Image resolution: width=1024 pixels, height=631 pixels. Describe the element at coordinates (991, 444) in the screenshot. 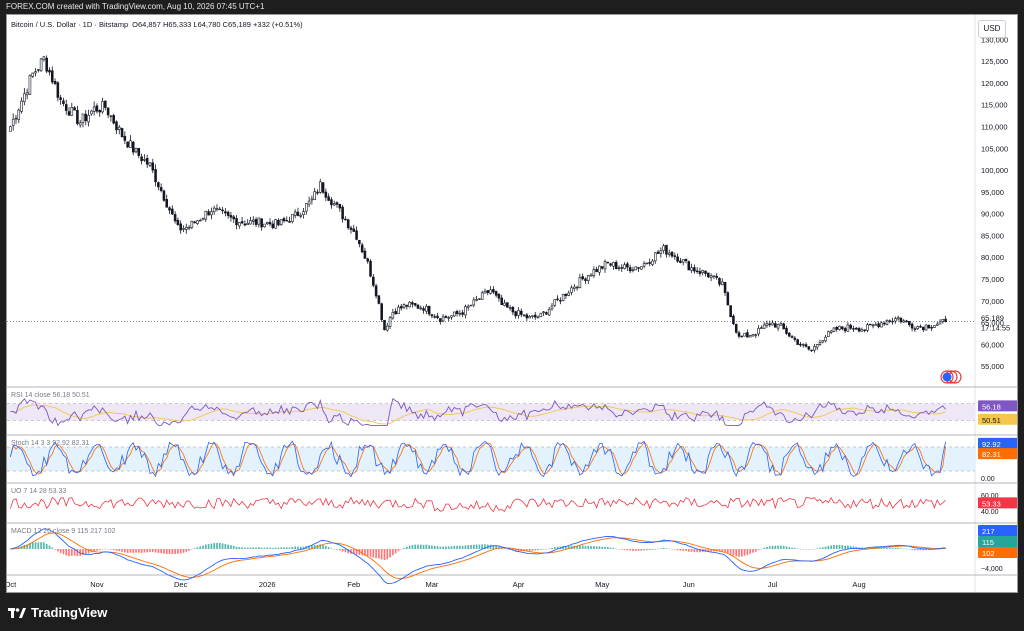

I see `stoch-k-value-badge-text: 92.92` at that location.